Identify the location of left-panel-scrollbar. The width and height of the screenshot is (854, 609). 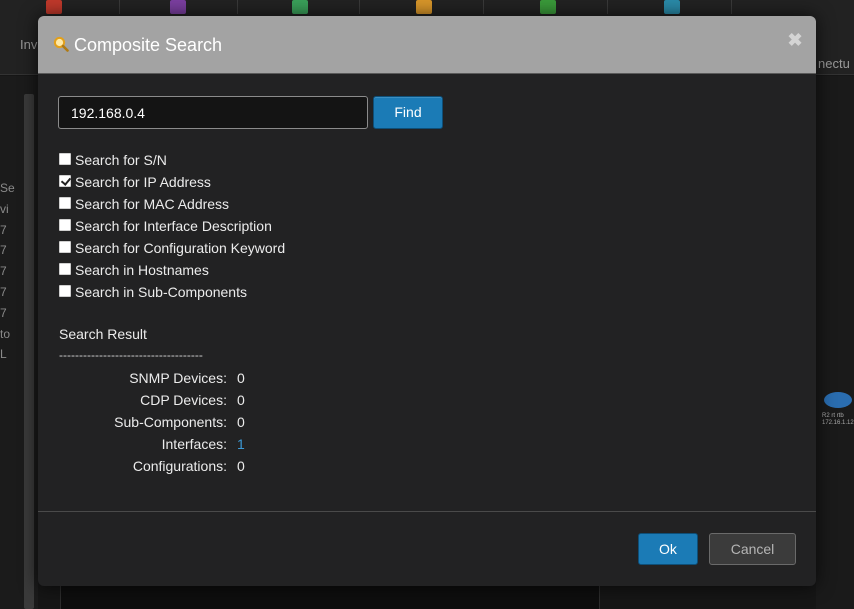
(29, 351).